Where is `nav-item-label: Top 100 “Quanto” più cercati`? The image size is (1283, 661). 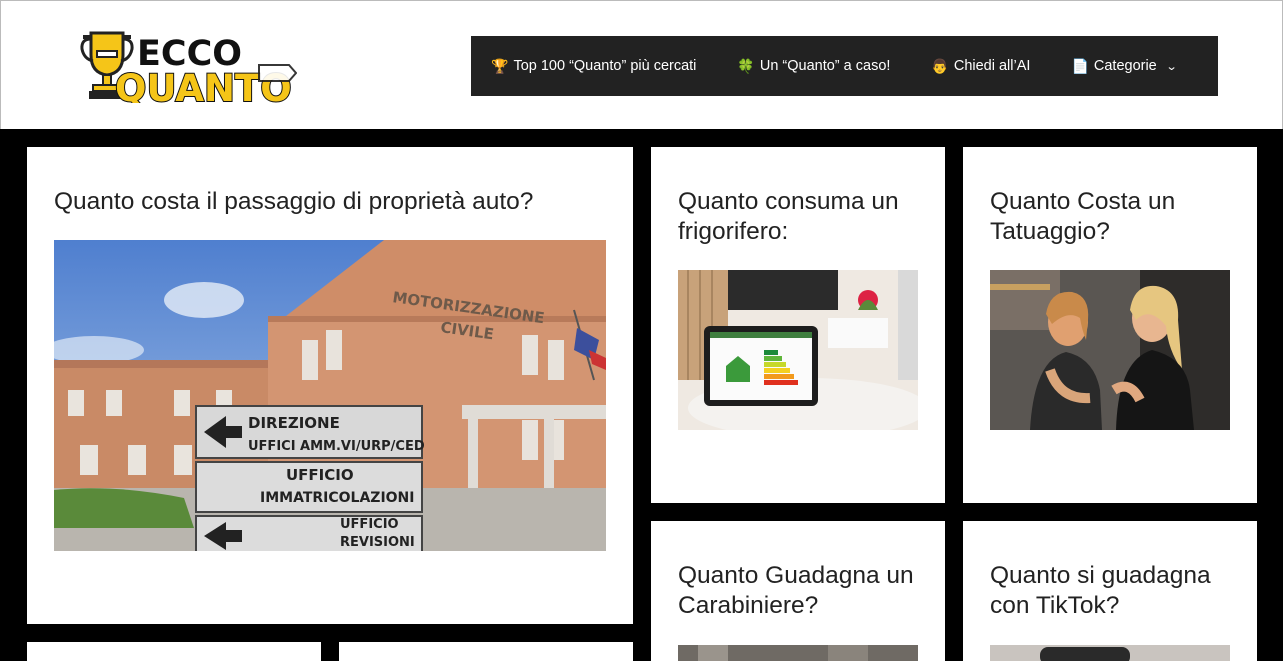 nav-item-label: Top 100 “Quanto” più cercati is located at coordinates (605, 66).